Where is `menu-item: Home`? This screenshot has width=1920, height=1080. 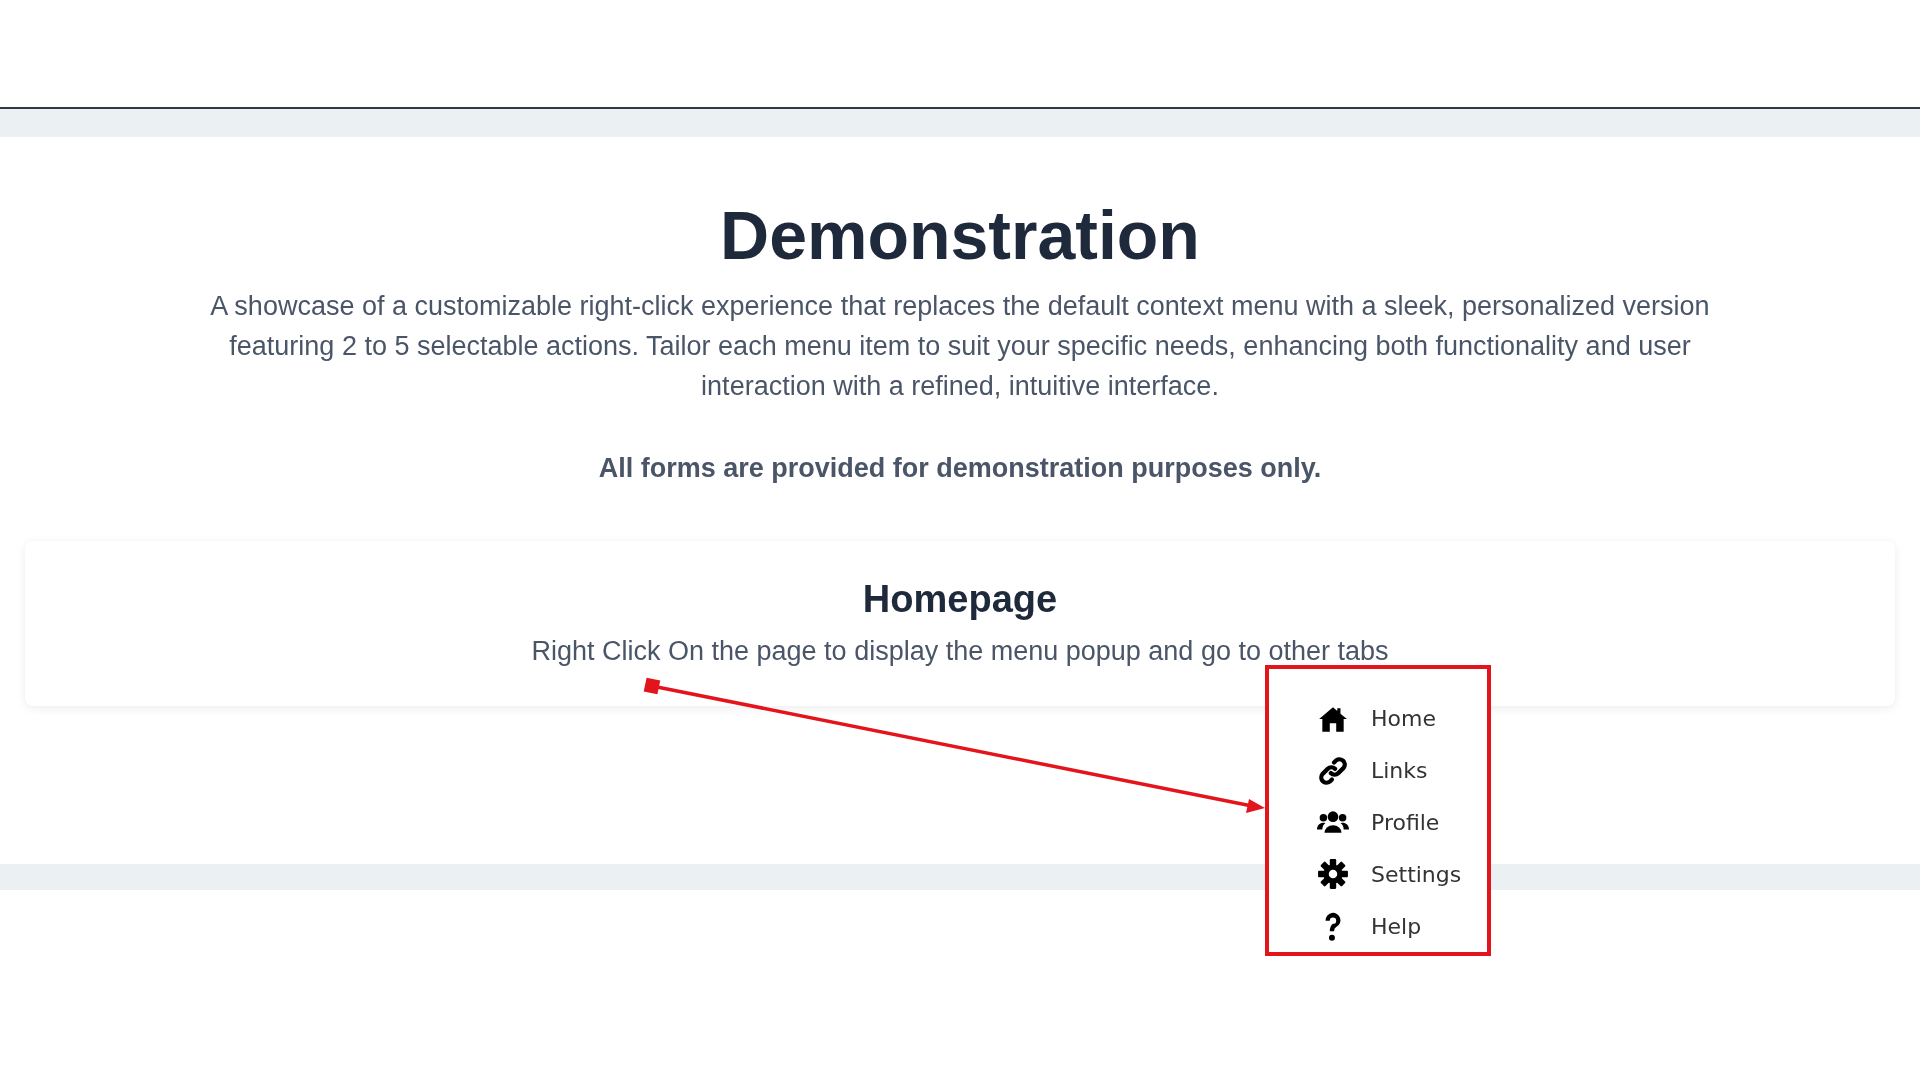 menu-item: Home is located at coordinates (1402, 719).